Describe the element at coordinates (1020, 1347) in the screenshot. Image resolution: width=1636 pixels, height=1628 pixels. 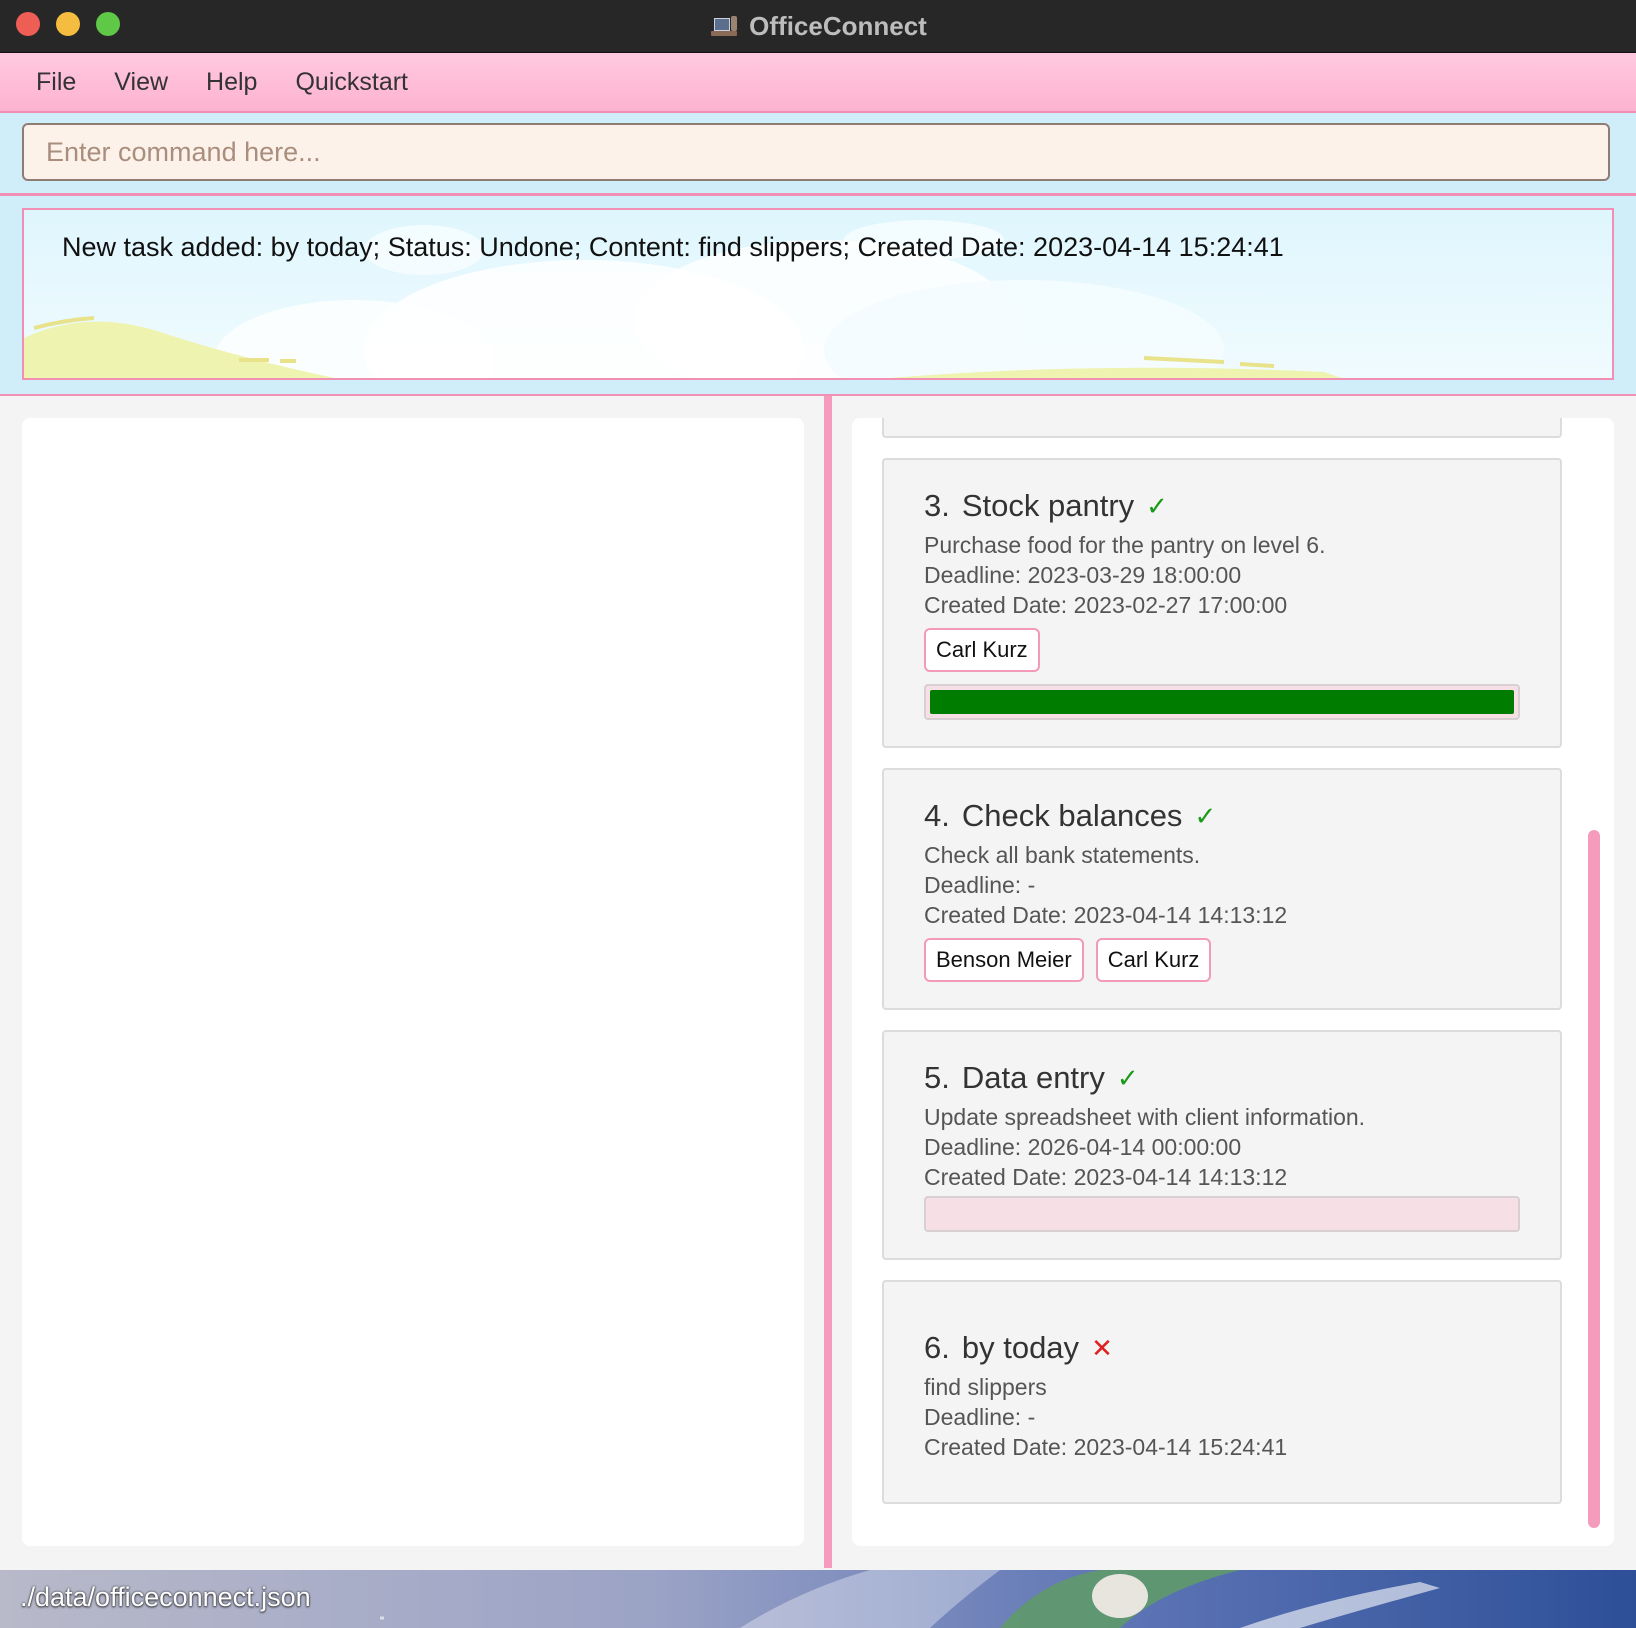
I see `task-title: by today` at that location.